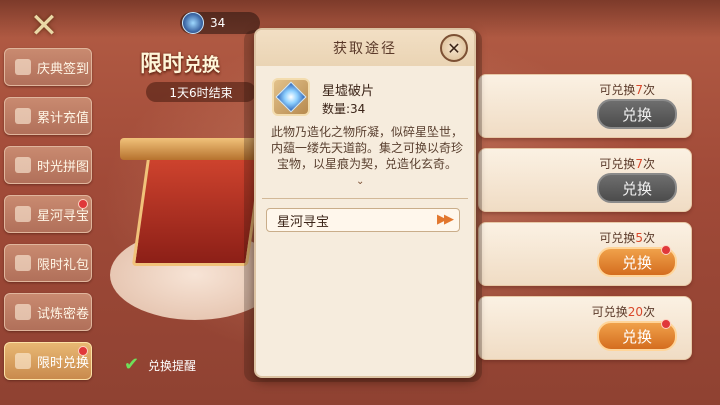 This screenshot has height=405, width=720. I want to click on sidebar: 庆典签到 累计充值 时光拼图 星河寻宝 限时礼包 试炼密卷 限时兑换, so click(50, 223).